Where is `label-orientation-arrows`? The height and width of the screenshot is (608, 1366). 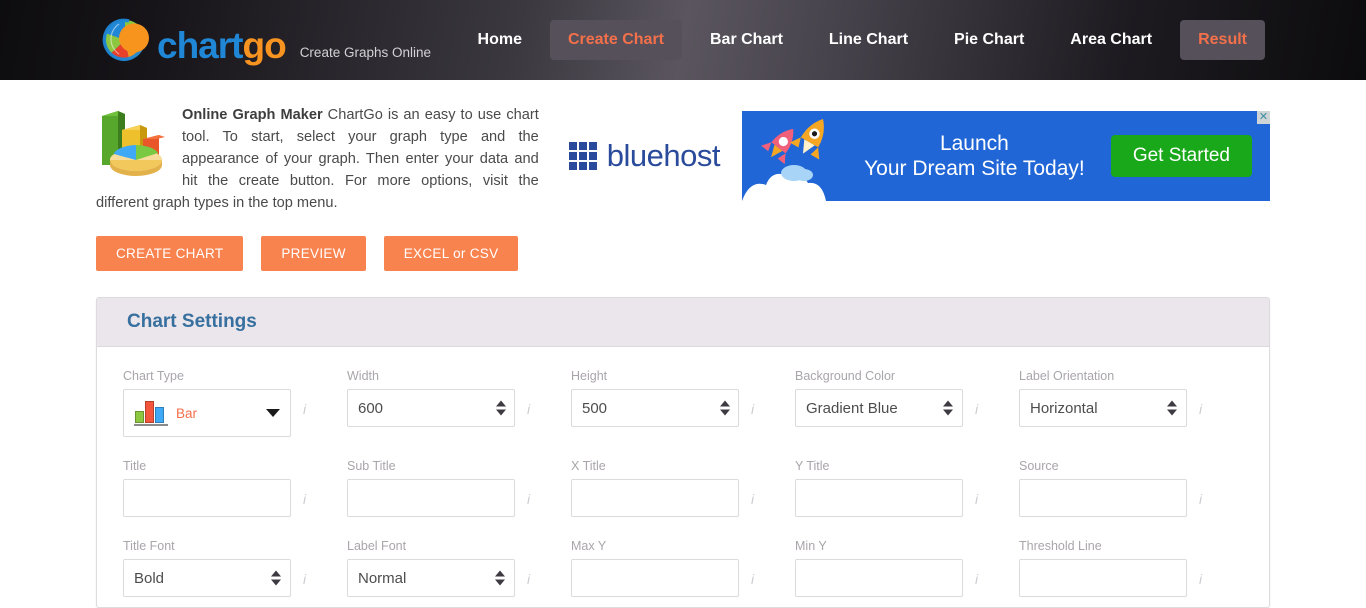
label-orientation-arrows is located at coordinates (1172, 408).